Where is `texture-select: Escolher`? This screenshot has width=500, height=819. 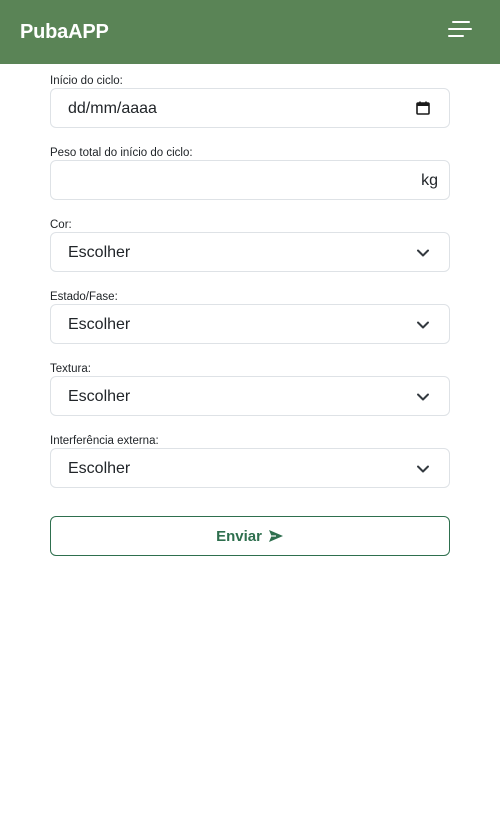
texture-select: Escolher is located at coordinates (250, 396).